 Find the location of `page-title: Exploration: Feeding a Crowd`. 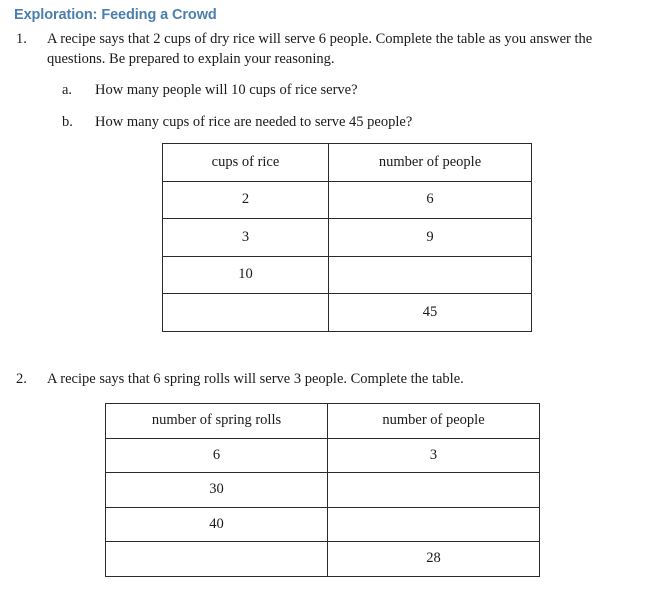

page-title: Exploration: Feeding a Crowd is located at coordinates (115, 15).